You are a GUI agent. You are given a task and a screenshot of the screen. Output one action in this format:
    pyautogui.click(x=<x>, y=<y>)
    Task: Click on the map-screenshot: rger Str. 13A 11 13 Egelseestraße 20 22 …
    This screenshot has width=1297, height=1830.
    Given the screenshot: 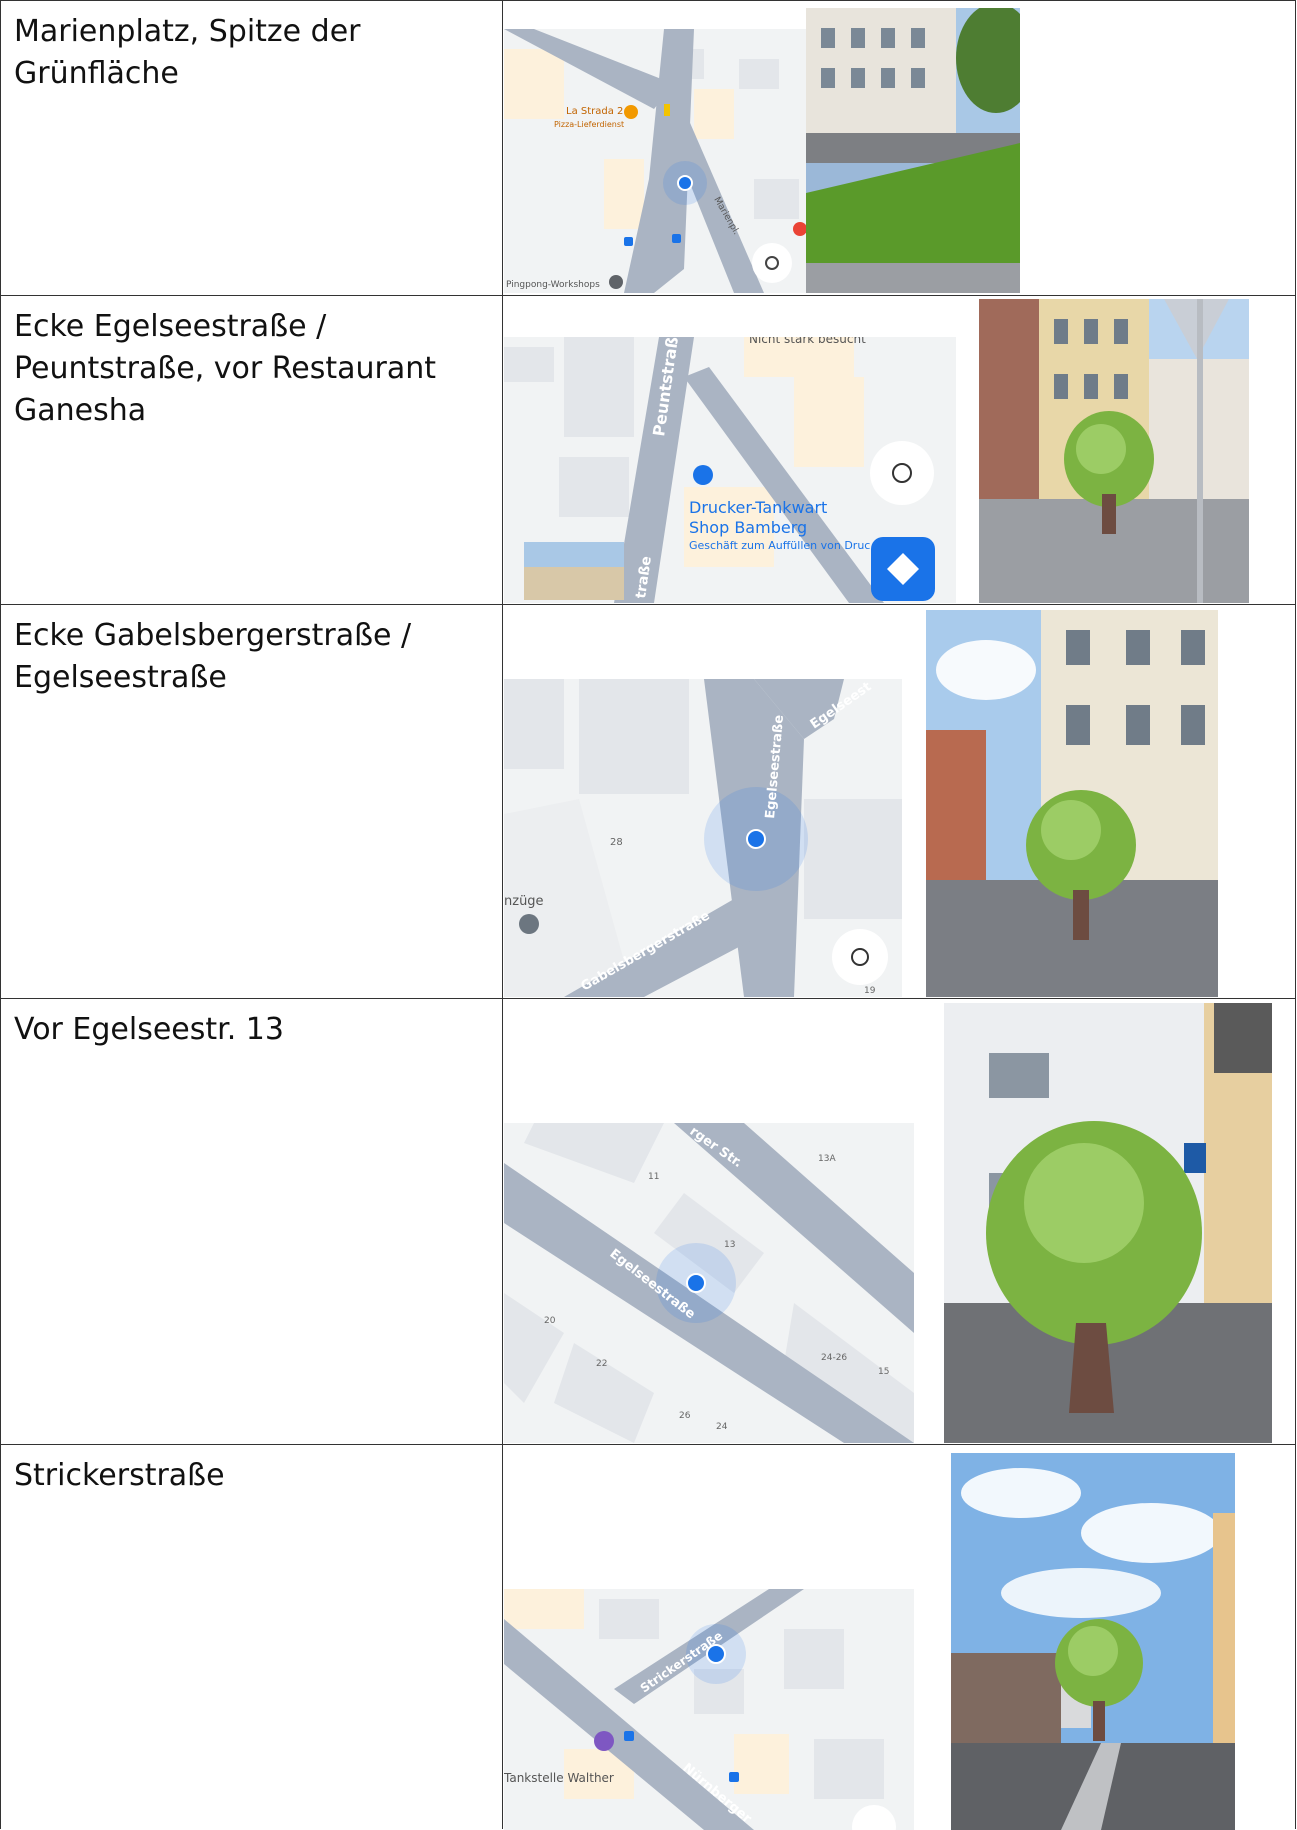 What is the action you would take?
    pyautogui.click(x=709, y=1283)
    